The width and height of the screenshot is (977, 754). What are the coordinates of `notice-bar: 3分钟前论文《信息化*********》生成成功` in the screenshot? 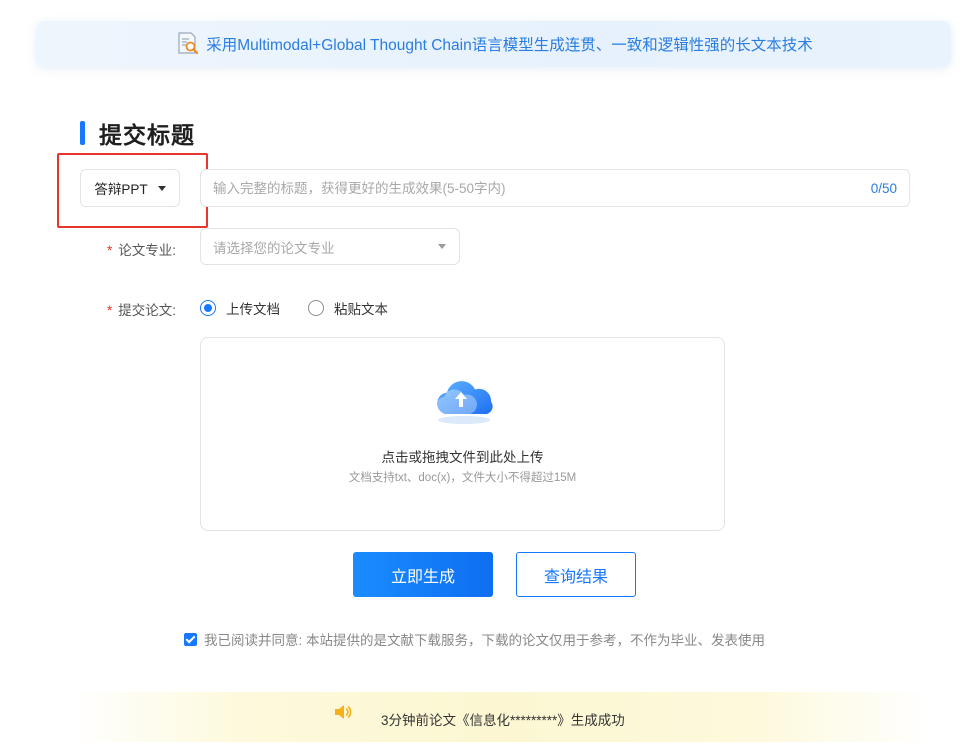 It's located at (500, 717).